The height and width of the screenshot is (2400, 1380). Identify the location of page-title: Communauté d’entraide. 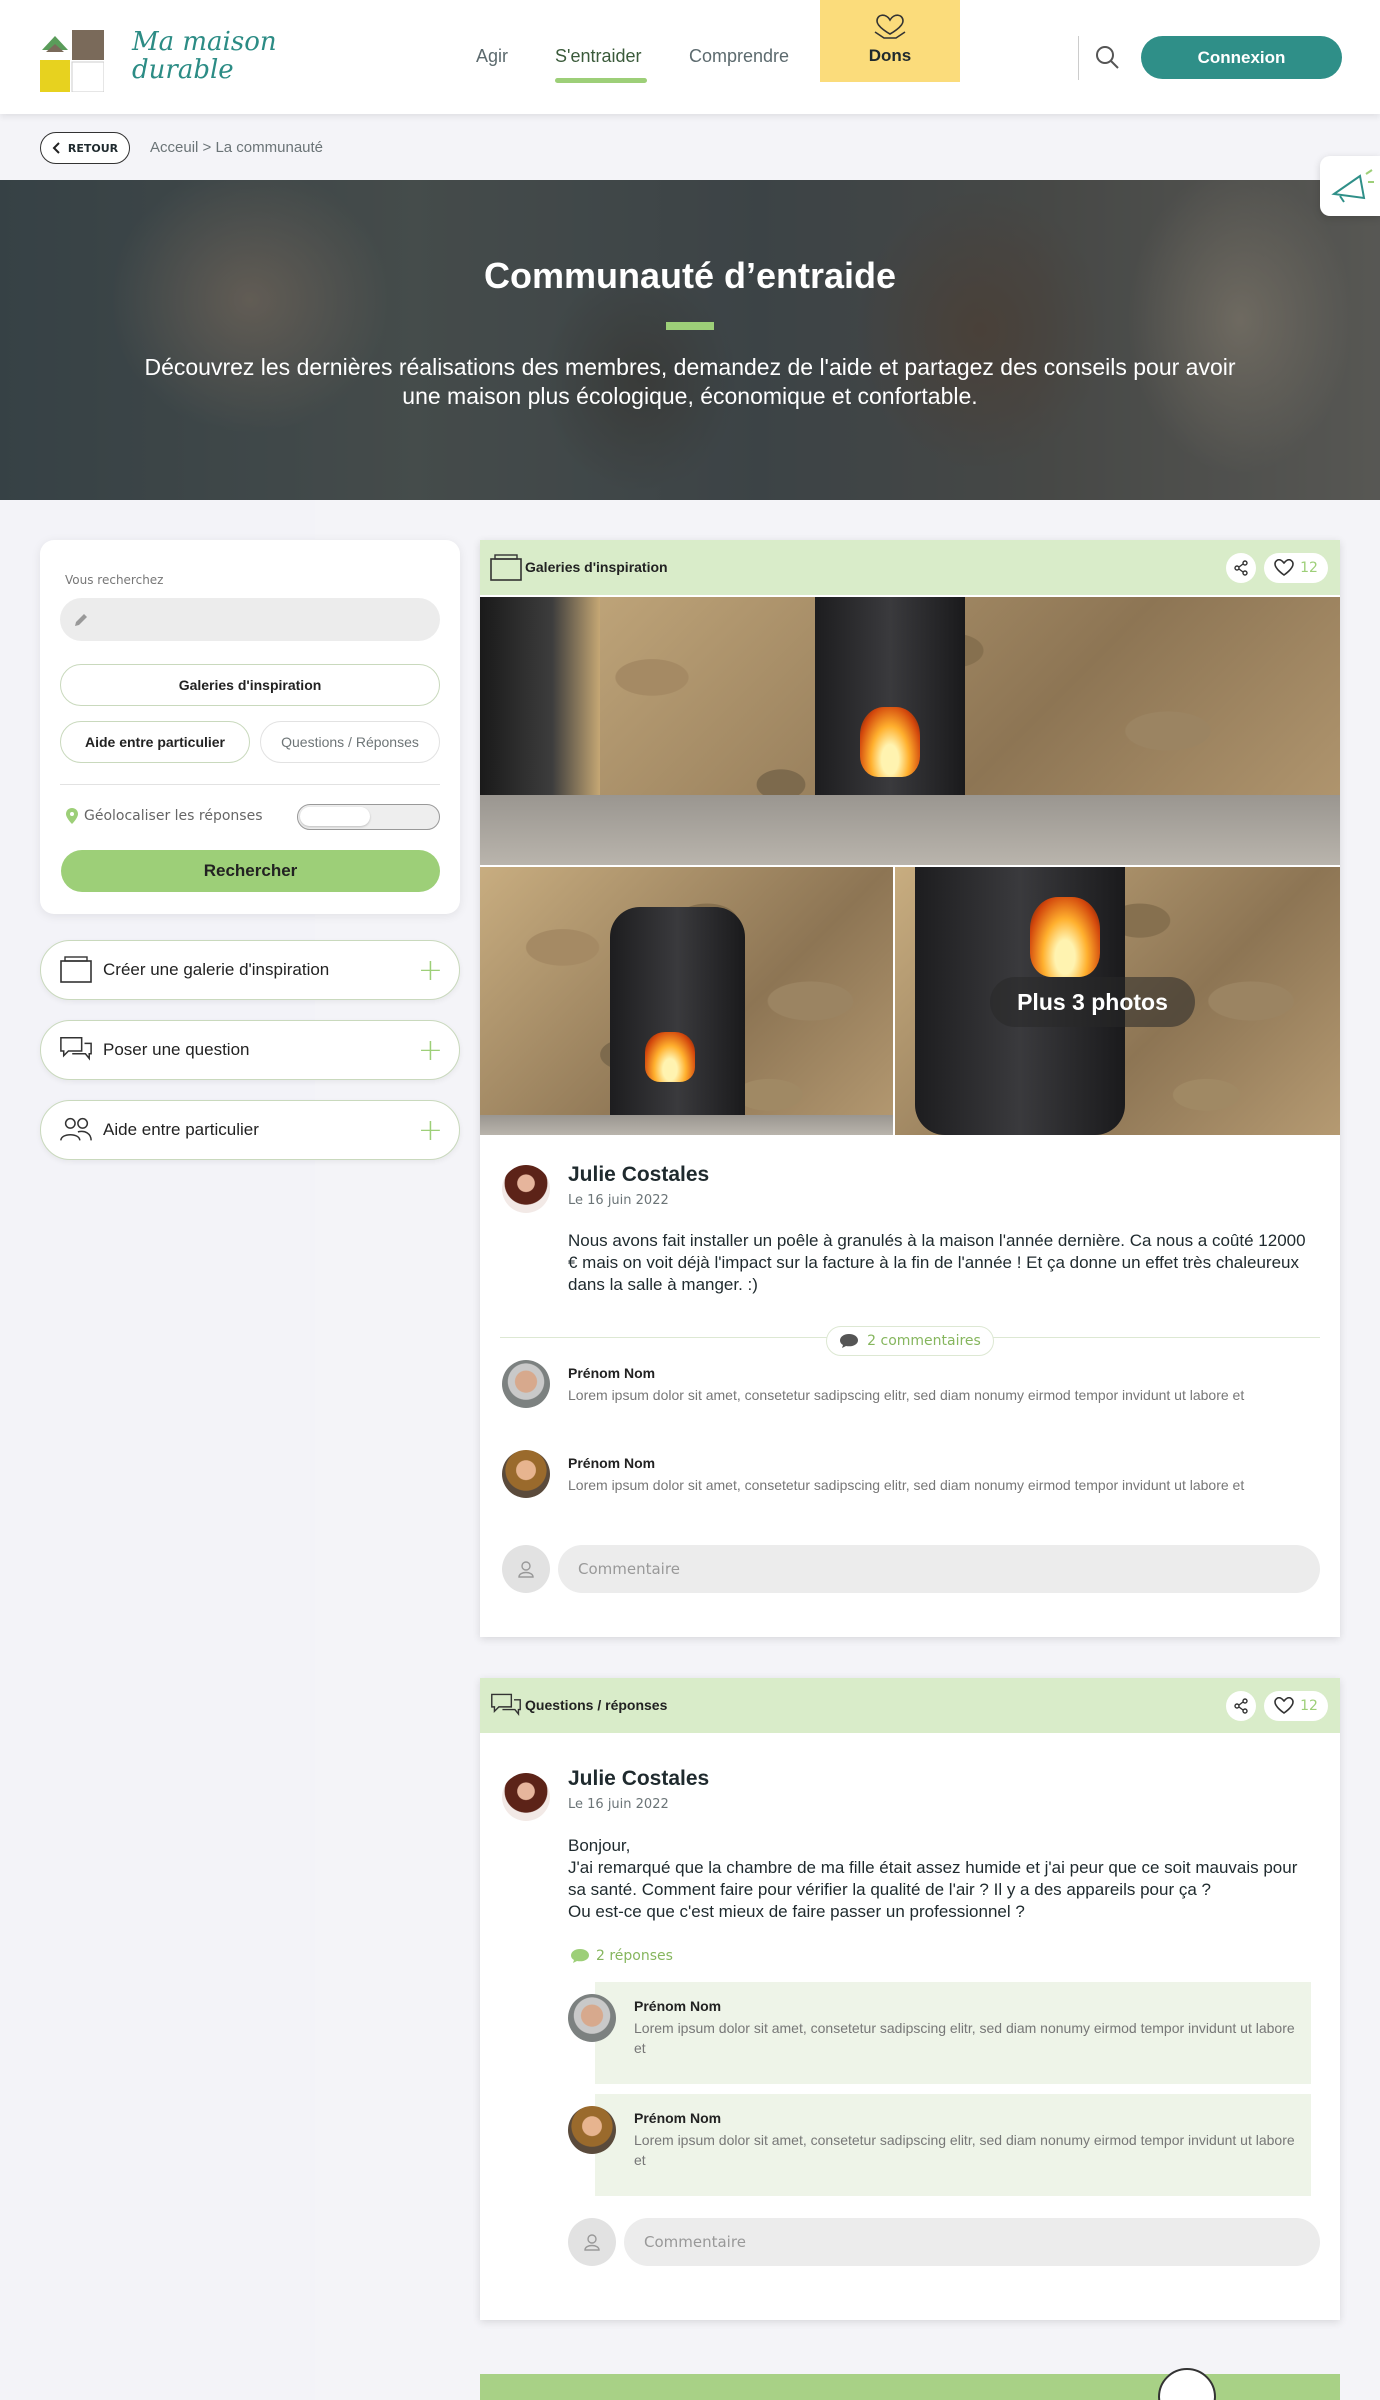
(690, 275).